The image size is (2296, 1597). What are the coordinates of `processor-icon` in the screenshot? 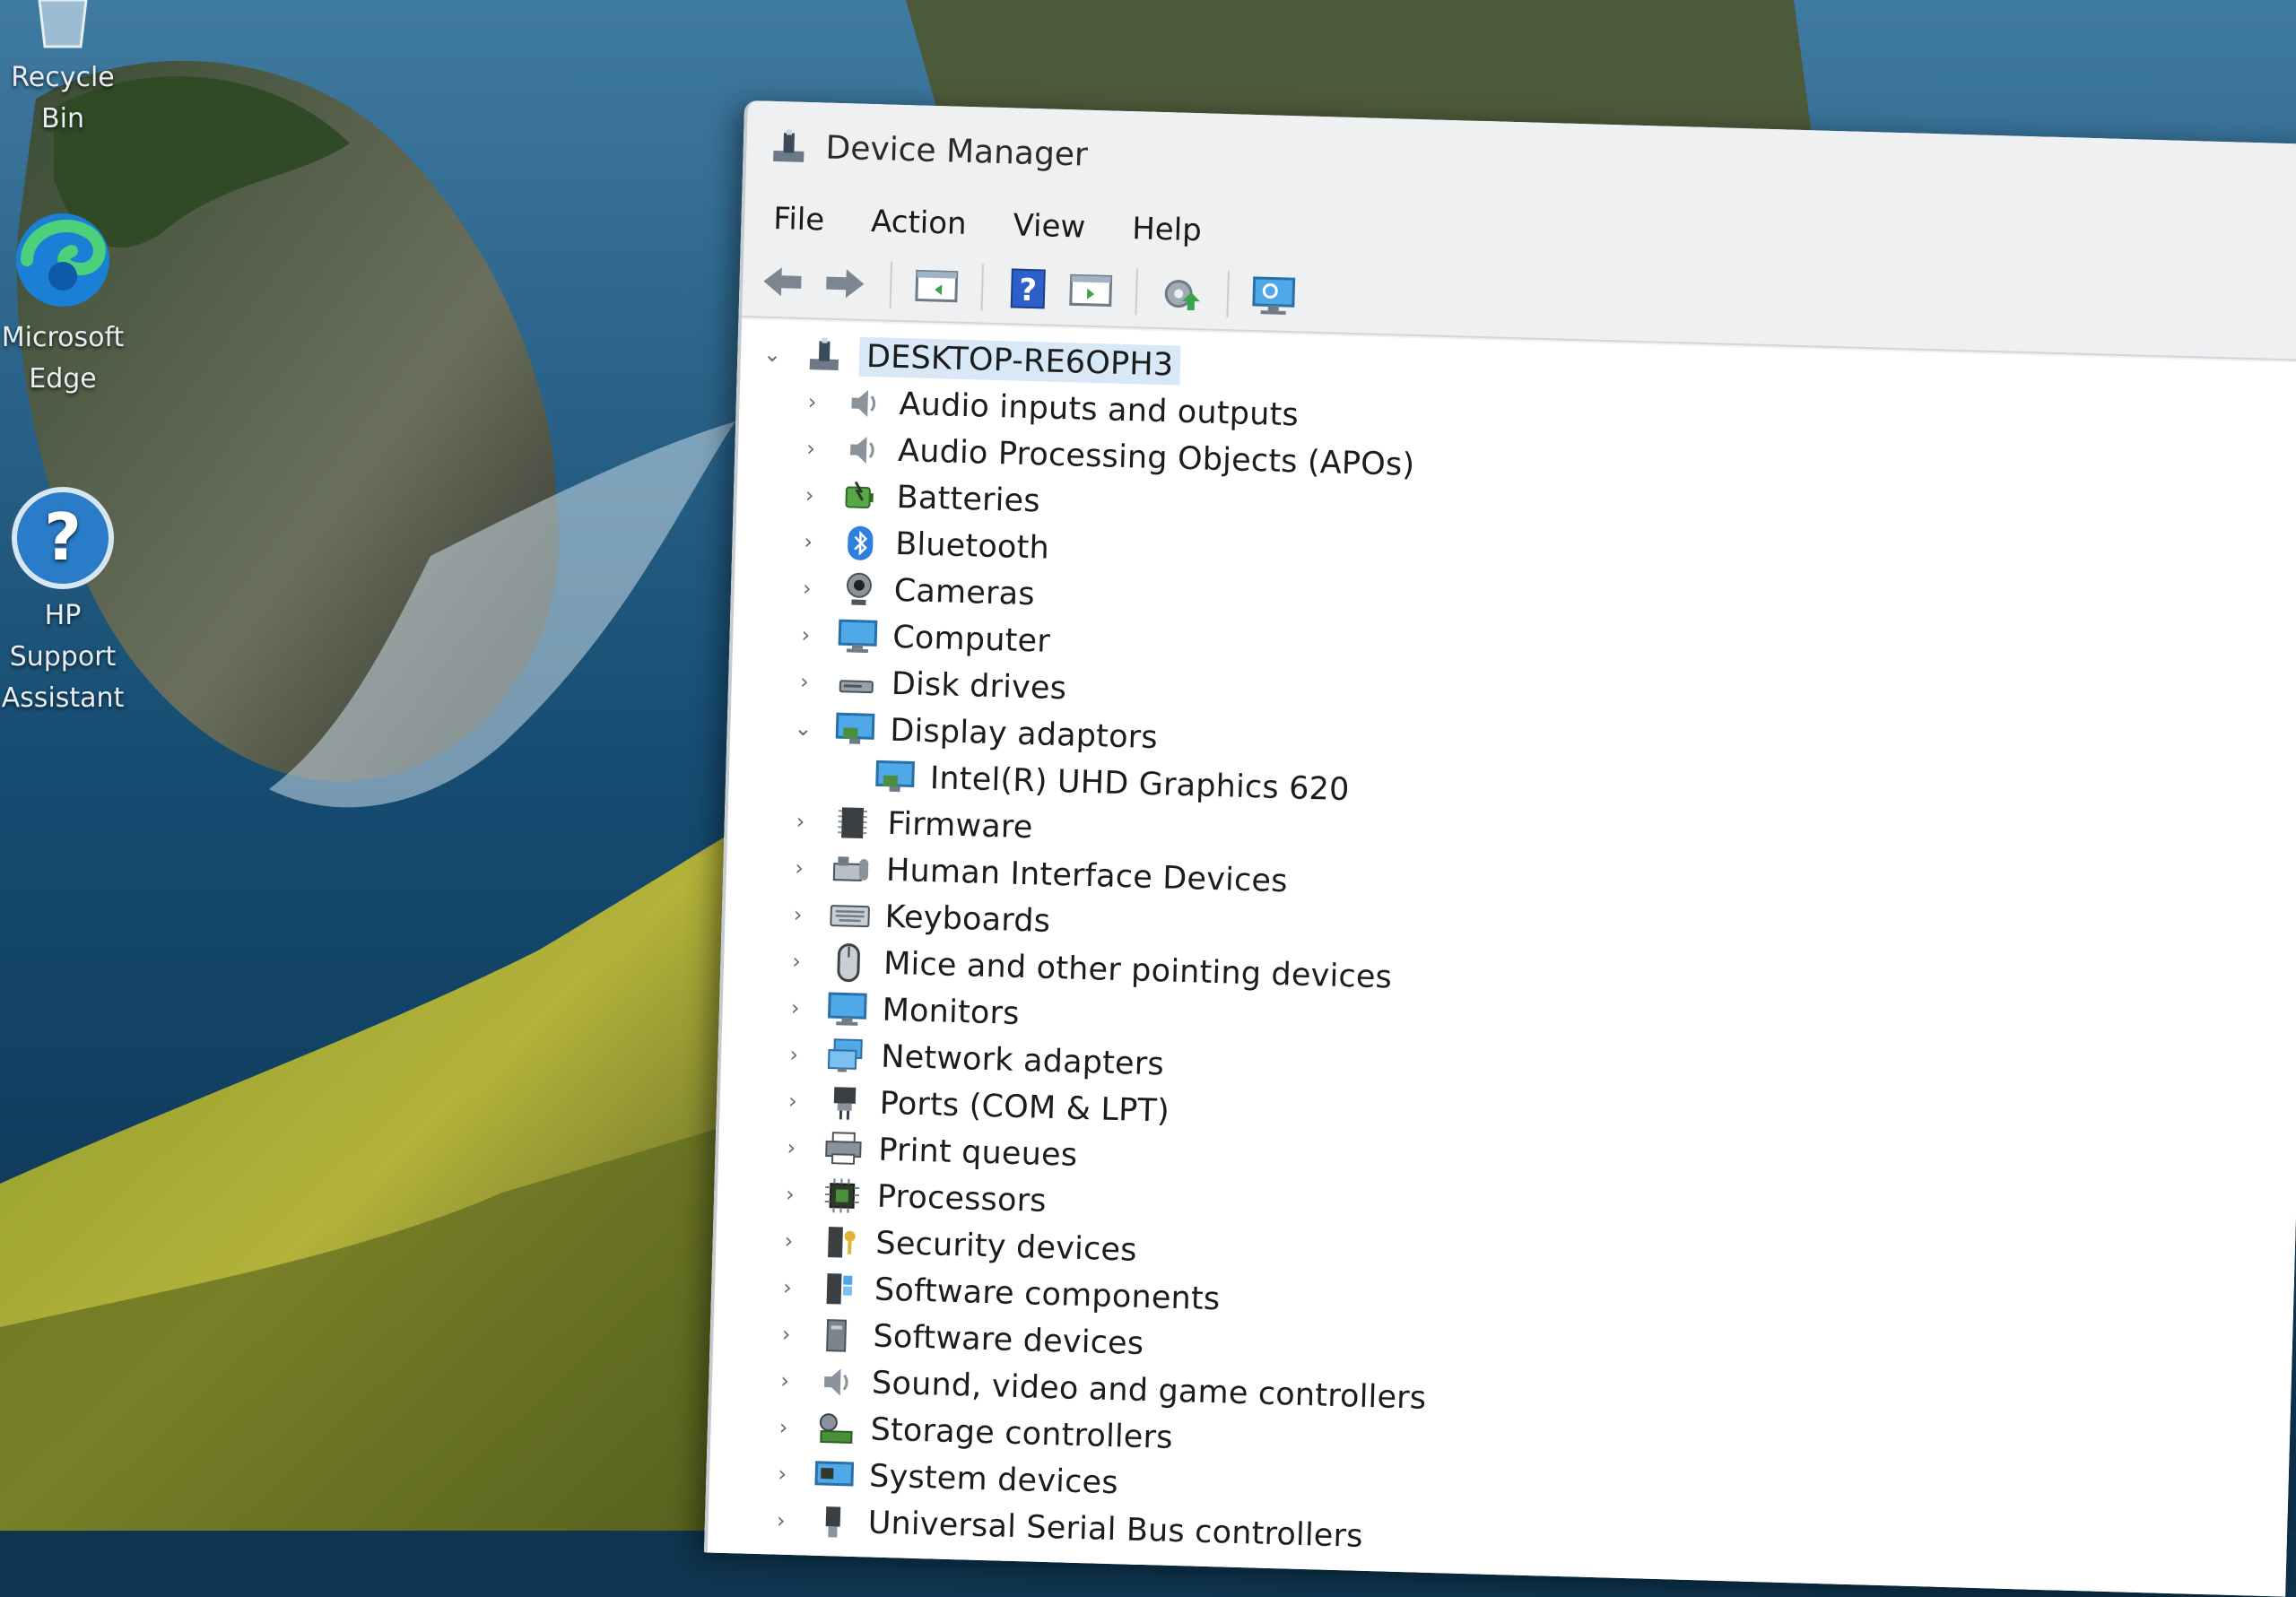 It's located at (841, 1196).